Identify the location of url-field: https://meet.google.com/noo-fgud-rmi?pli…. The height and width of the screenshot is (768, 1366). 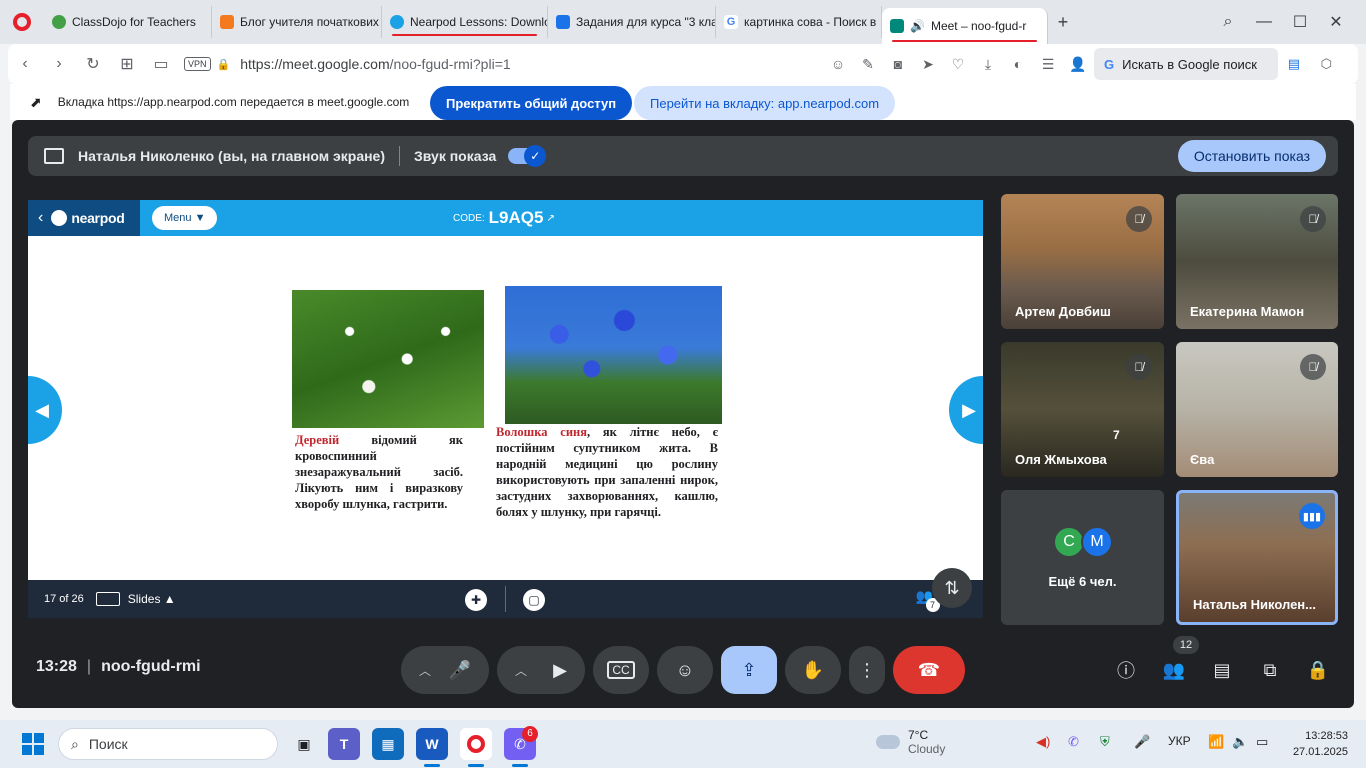
(375, 64).